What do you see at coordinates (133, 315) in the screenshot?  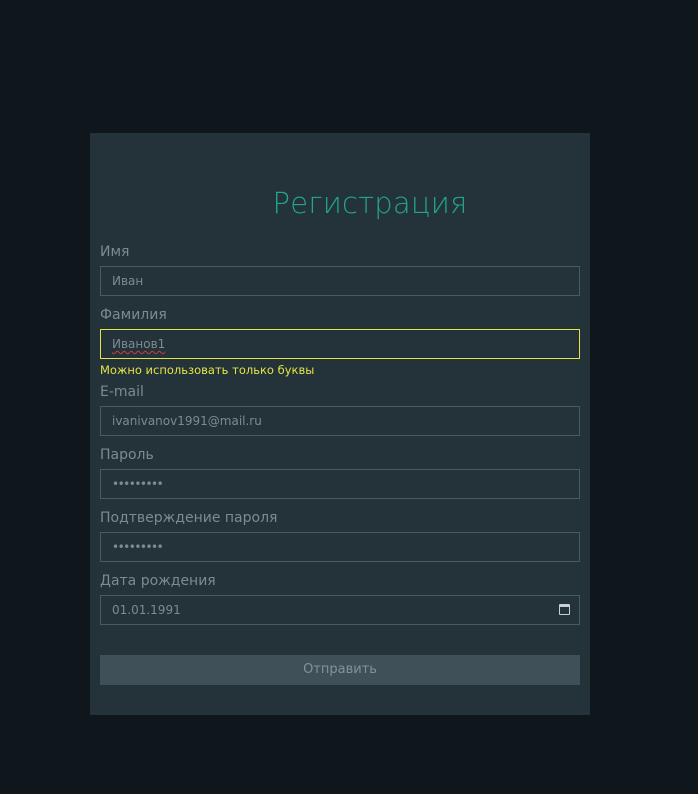 I see `last-name-label: Фамилия` at bounding box center [133, 315].